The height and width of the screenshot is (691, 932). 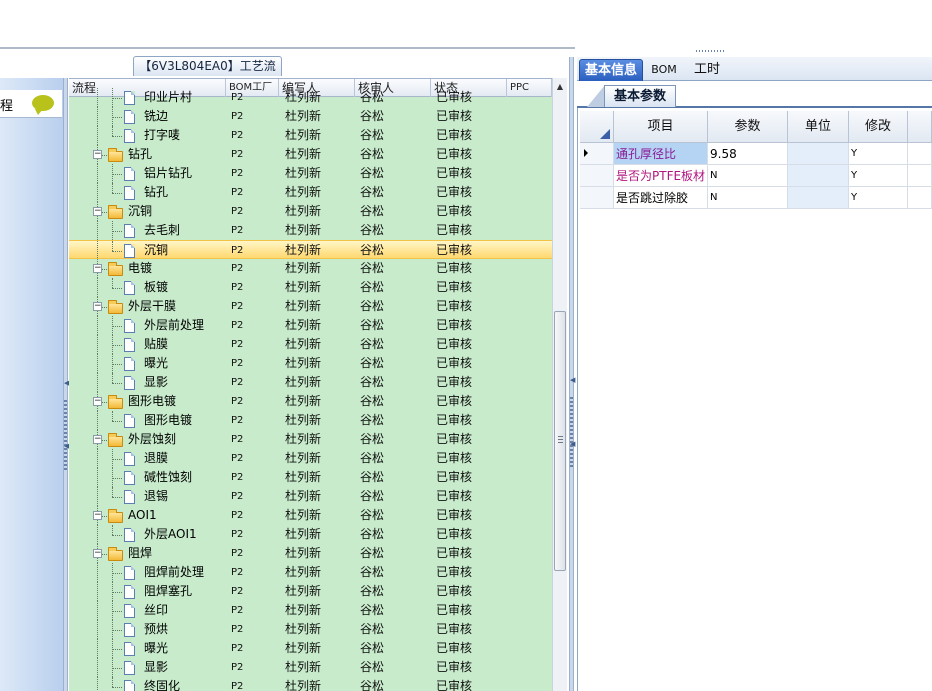 I want to click on scroll-up-arrow-icon: ▲, so click(x=560, y=87).